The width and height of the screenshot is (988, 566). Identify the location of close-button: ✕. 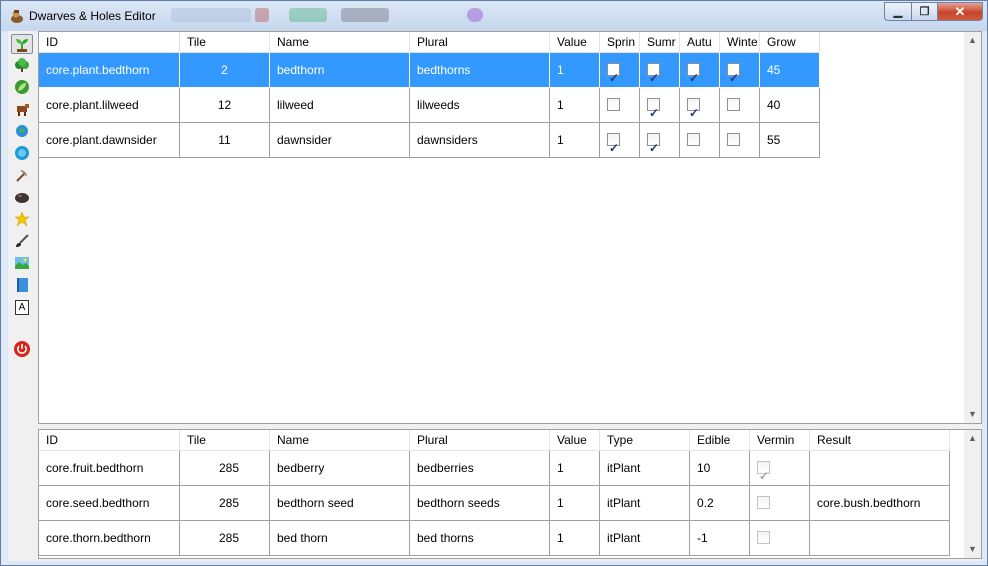
(960, 11).